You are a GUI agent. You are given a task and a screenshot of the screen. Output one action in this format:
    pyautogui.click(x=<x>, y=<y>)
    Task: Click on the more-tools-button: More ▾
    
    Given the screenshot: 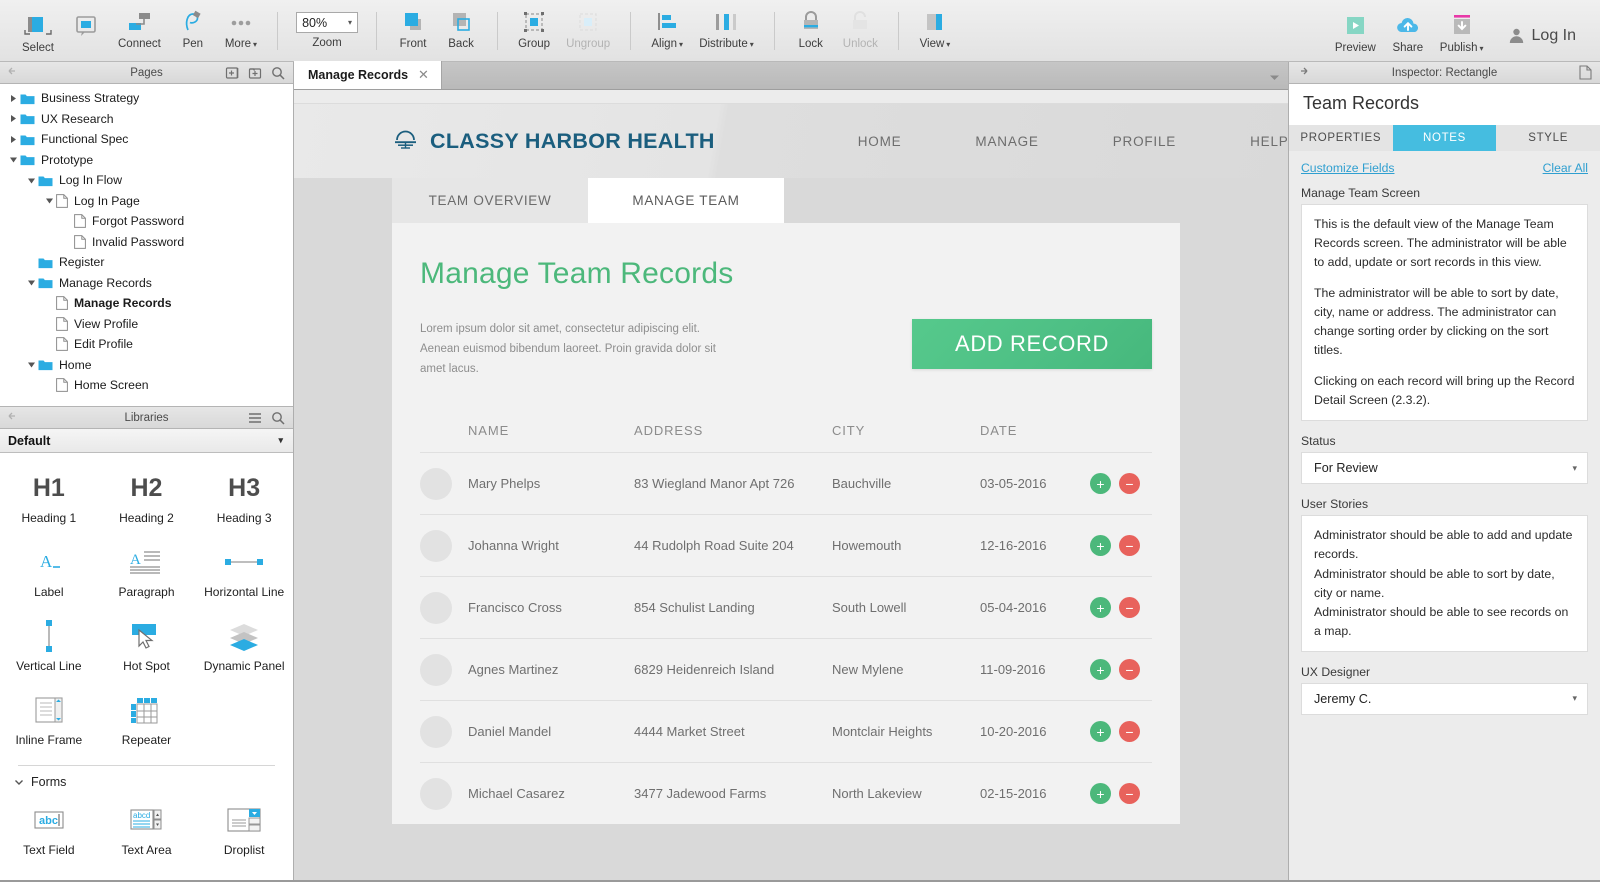 What is the action you would take?
    pyautogui.click(x=241, y=31)
    